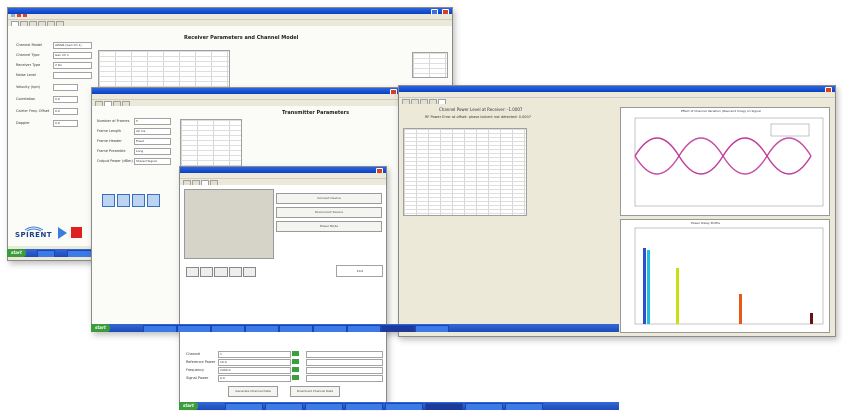  I want to click on frames-input: 5, so click(152, 121).